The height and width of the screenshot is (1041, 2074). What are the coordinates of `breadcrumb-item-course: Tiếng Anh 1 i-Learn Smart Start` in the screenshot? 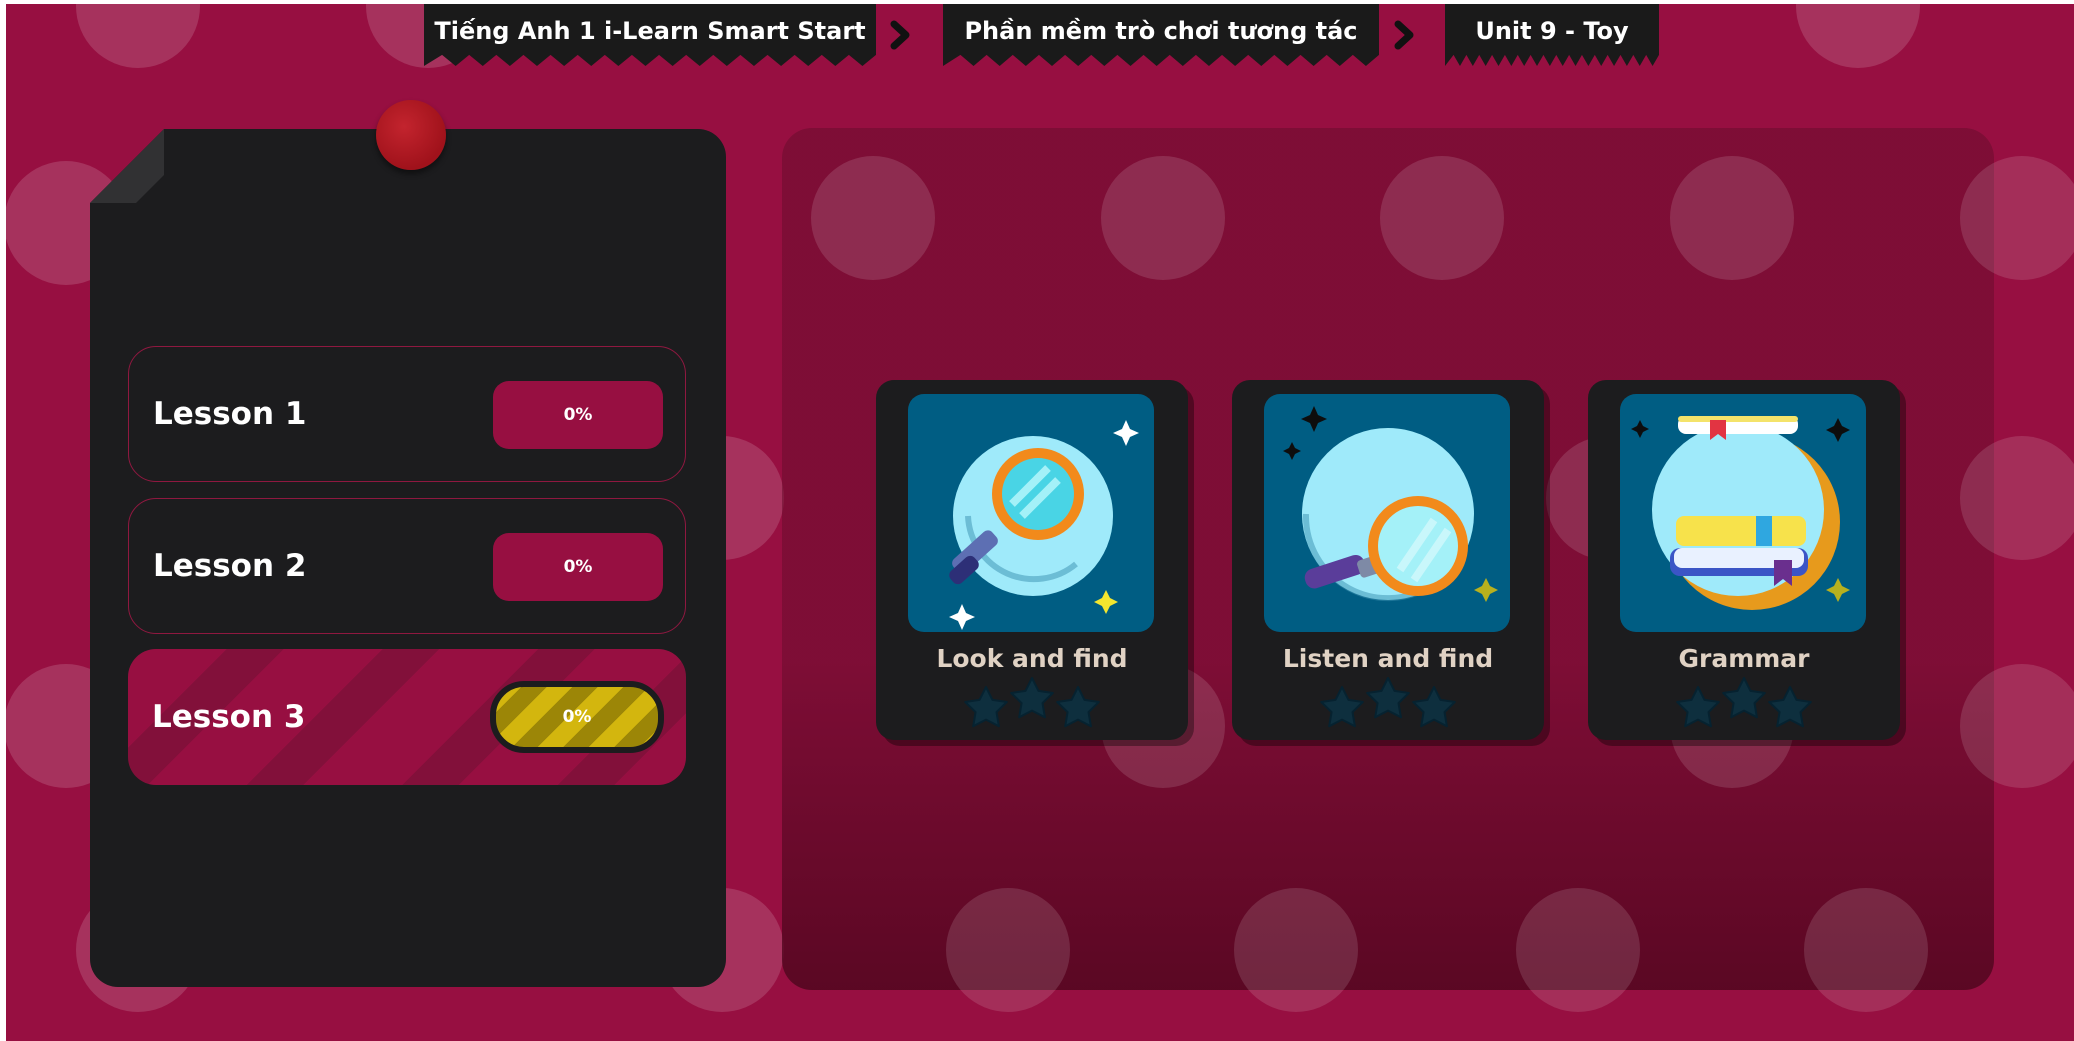 It's located at (650, 35).